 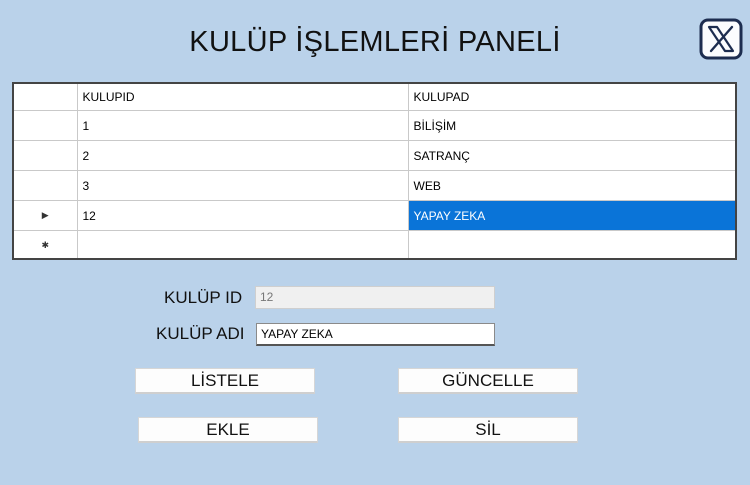 I want to click on close-button, so click(x=721, y=39).